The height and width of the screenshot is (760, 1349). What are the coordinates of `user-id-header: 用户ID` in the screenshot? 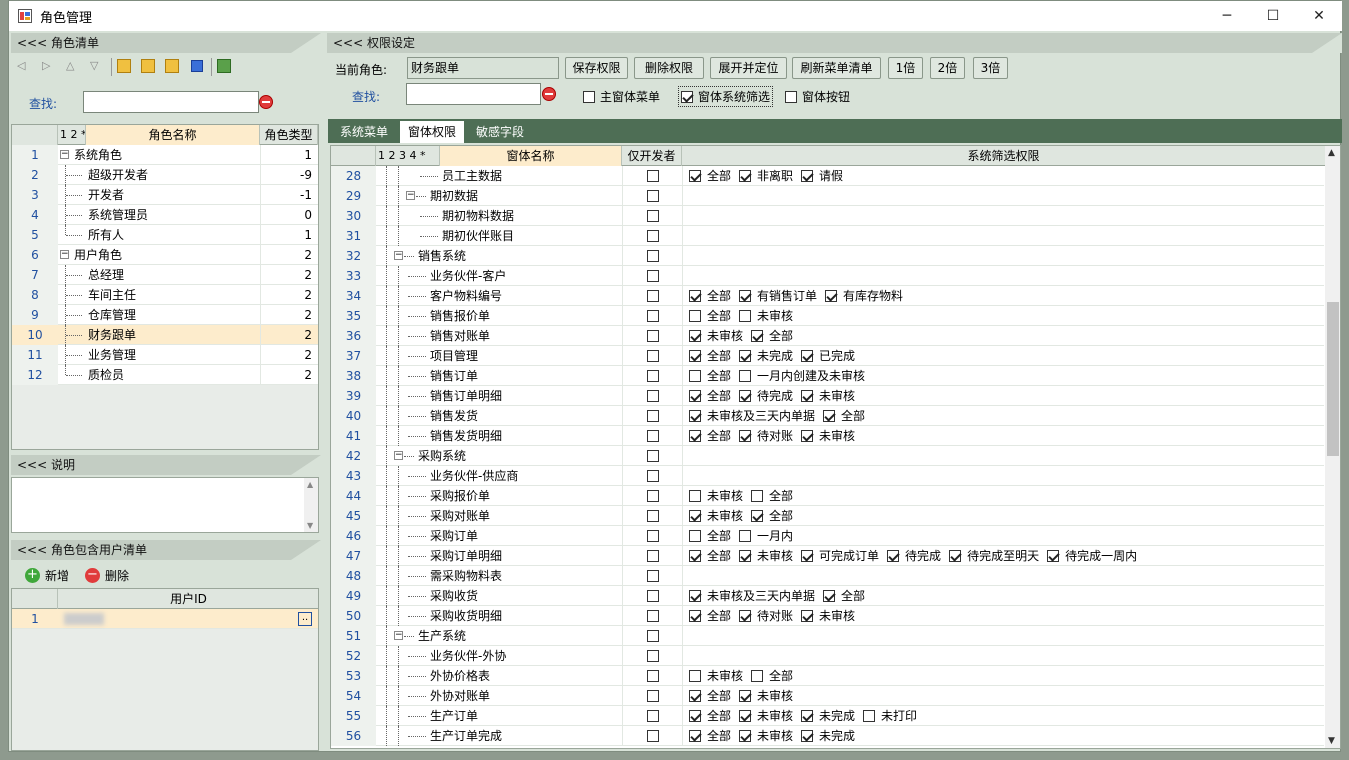 It's located at (188, 599).